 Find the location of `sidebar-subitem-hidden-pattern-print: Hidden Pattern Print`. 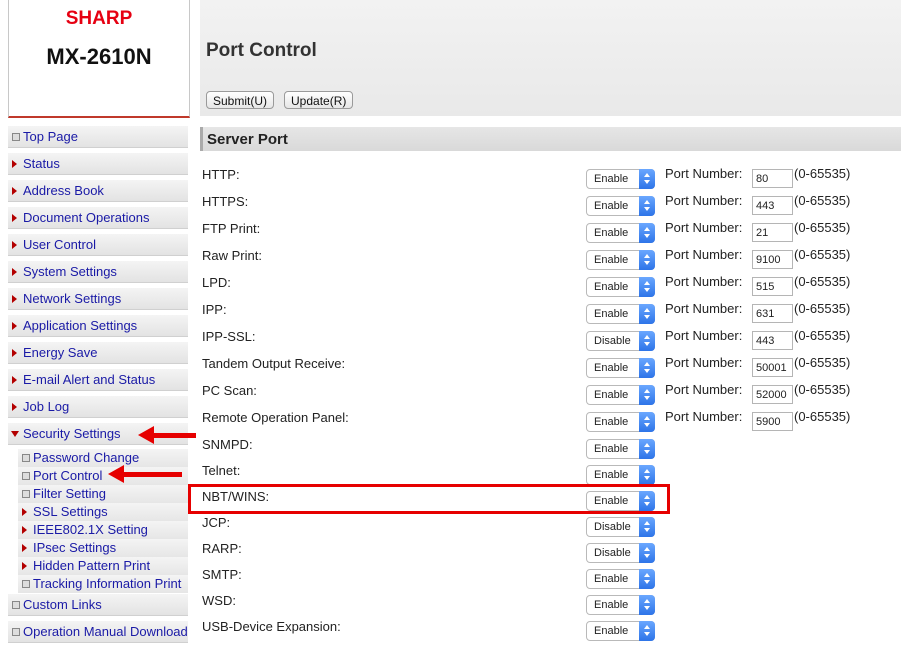

sidebar-subitem-hidden-pattern-print: Hidden Pattern Print is located at coordinates (103, 566).